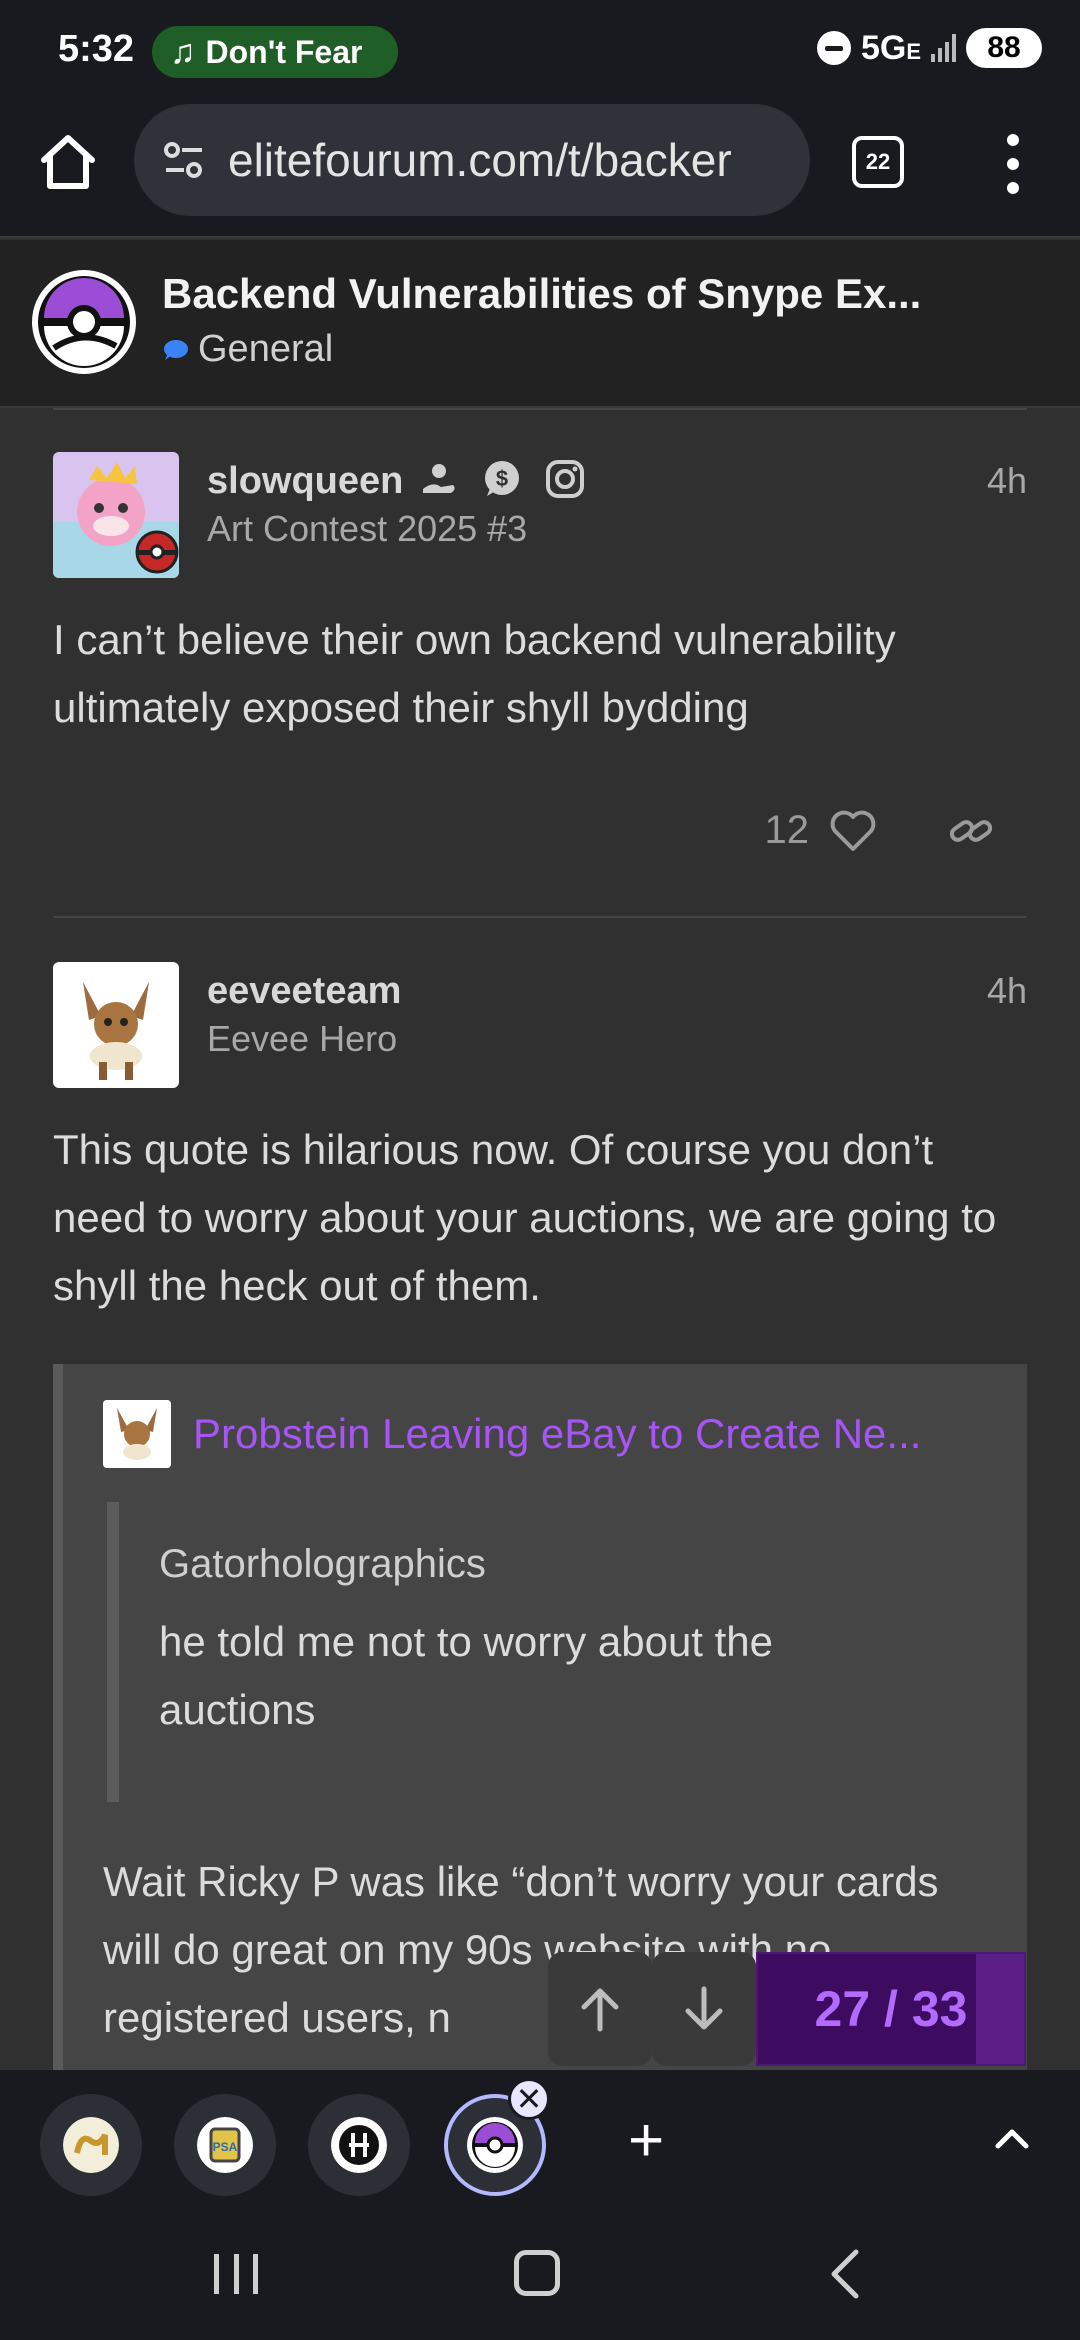  I want to click on scroll-down-button, so click(704, 2009).